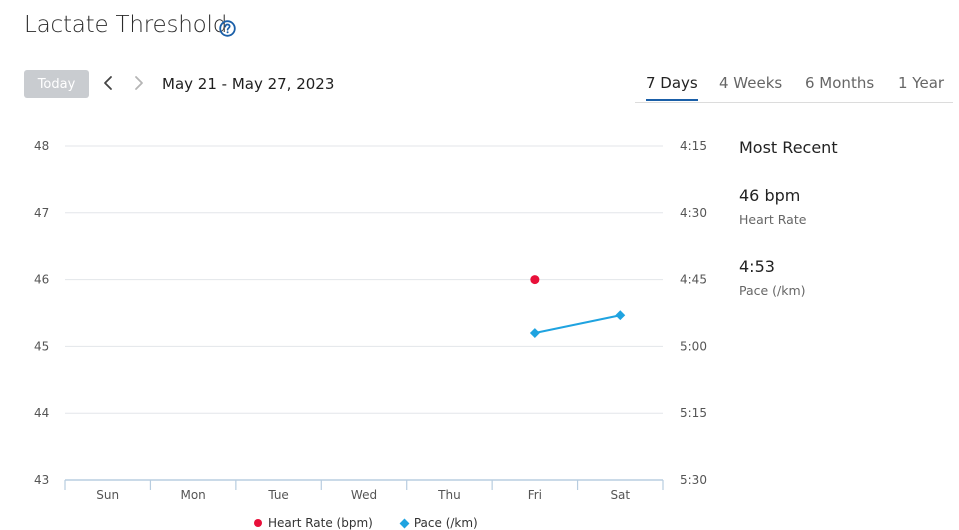  Describe the element at coordinates (757, 266) in the screenshot. I see `pace-value: 4:53` at that location.